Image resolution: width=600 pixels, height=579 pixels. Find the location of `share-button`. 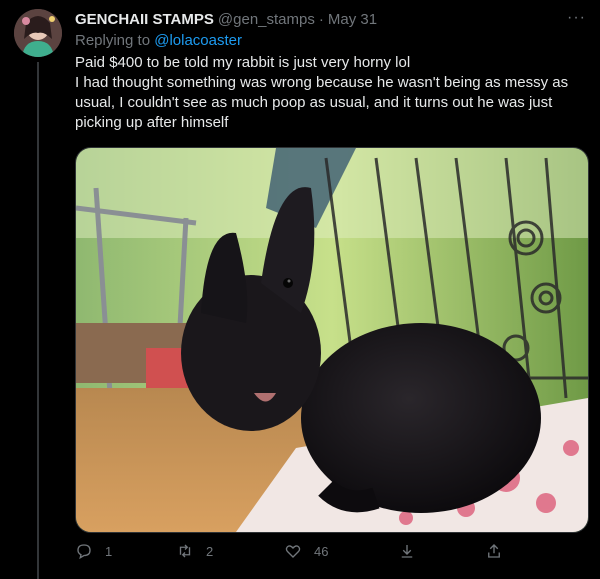

share-button is located at coordinates (494, 551).